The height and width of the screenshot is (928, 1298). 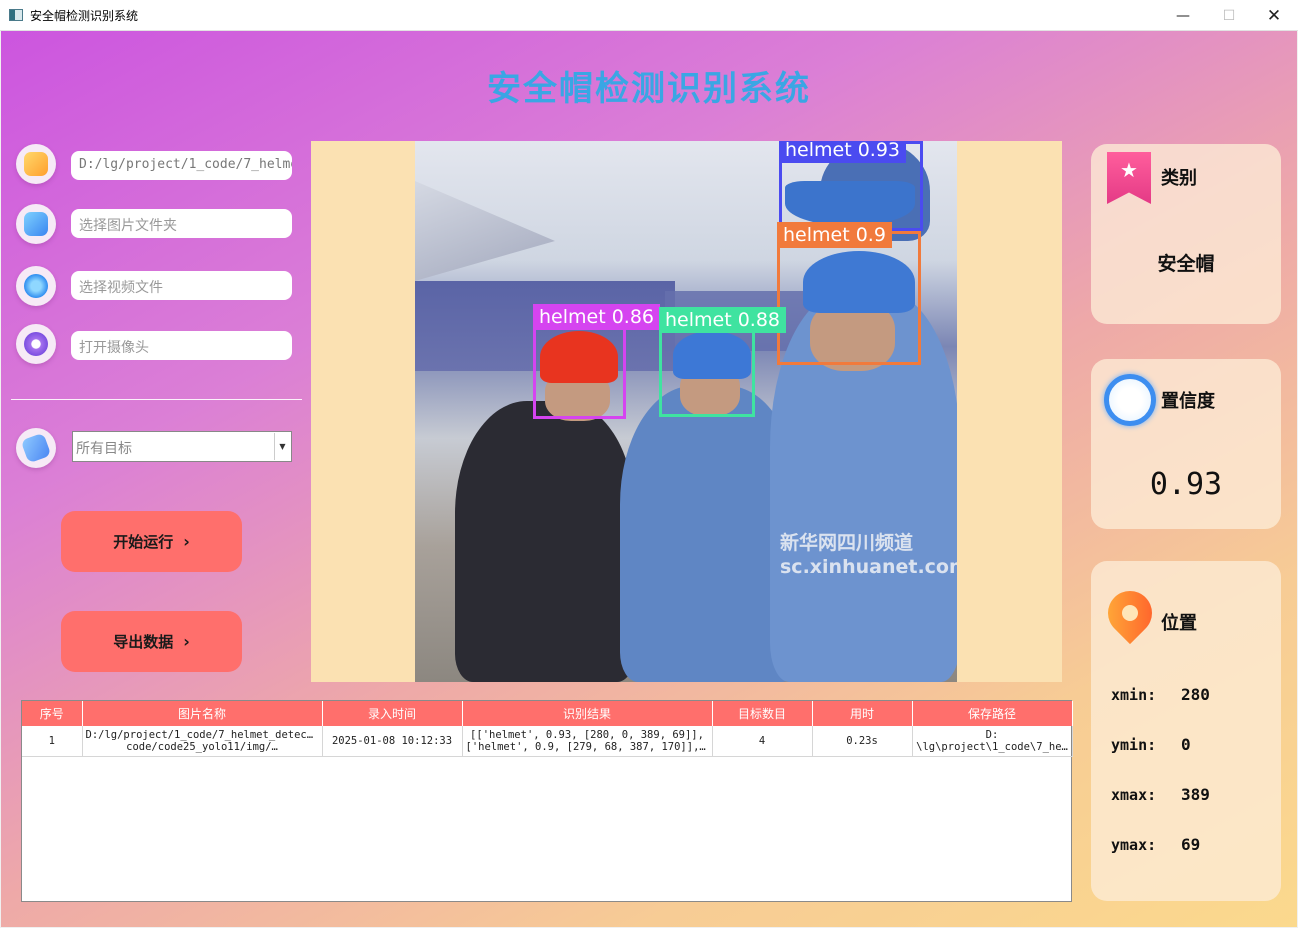 What do you see at coordinates (181, 223) in the screenshot?
I see `folder-input: 选择图片文件夹` at bounding box center [181, 223].